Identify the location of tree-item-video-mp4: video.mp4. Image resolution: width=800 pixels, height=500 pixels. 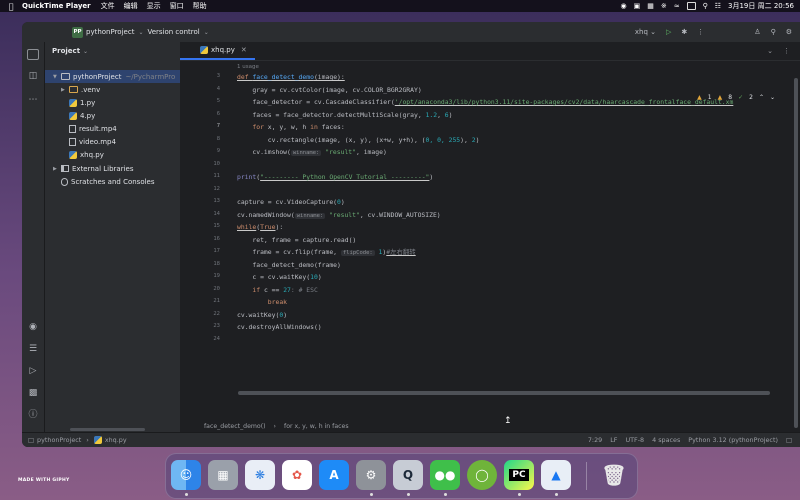
(92, 141).